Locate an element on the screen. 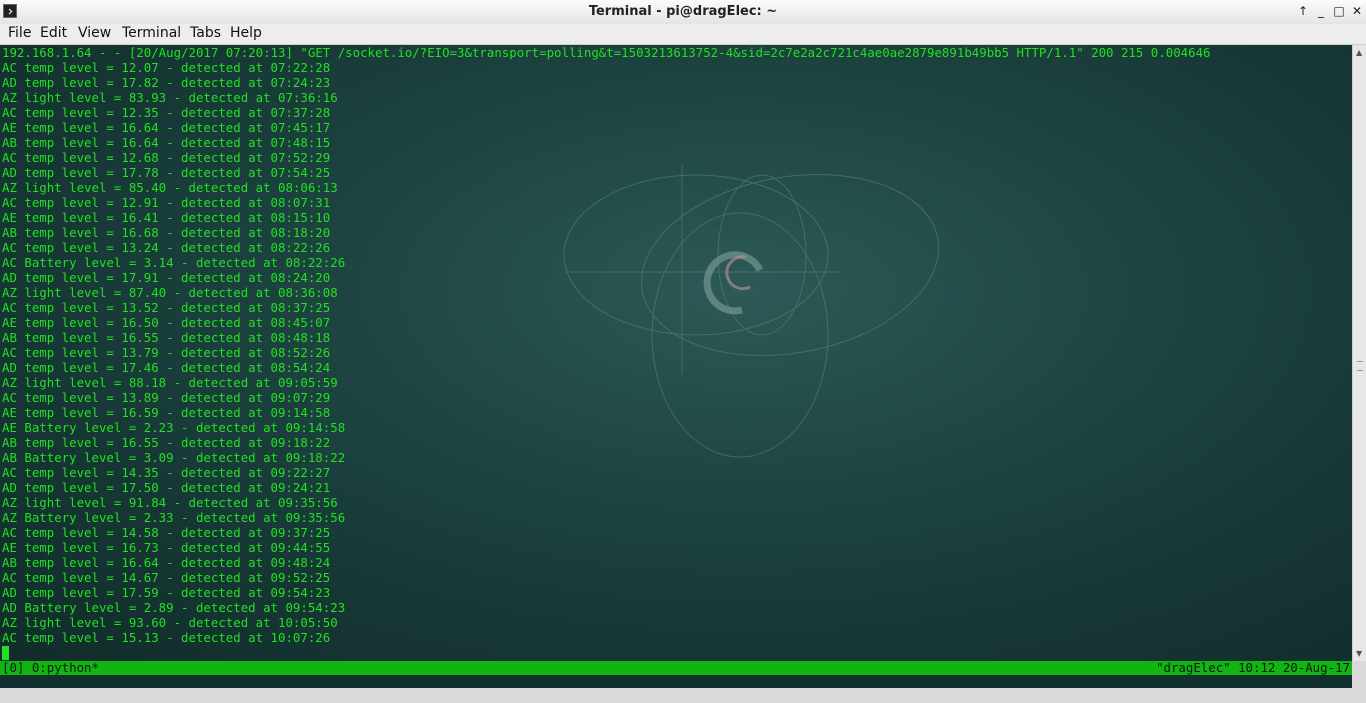  menu-file: File is located at coordinates (19, 33).